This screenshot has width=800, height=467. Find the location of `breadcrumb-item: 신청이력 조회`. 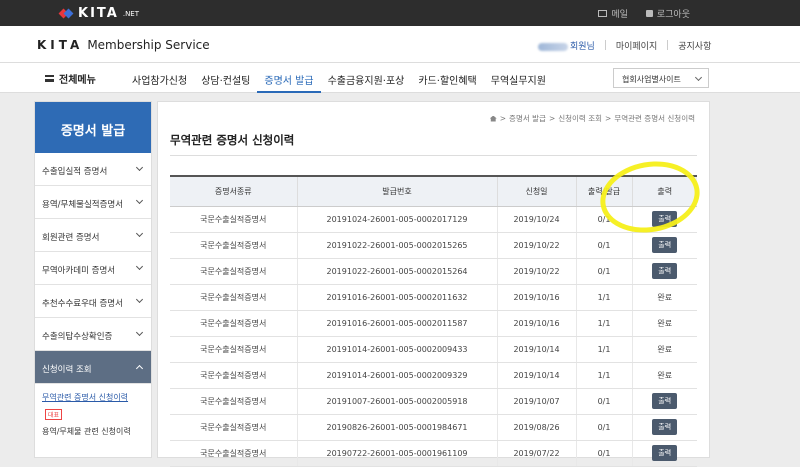

breadcrumb-item: 신청이력 조회 is located at coordinates (580, 118).